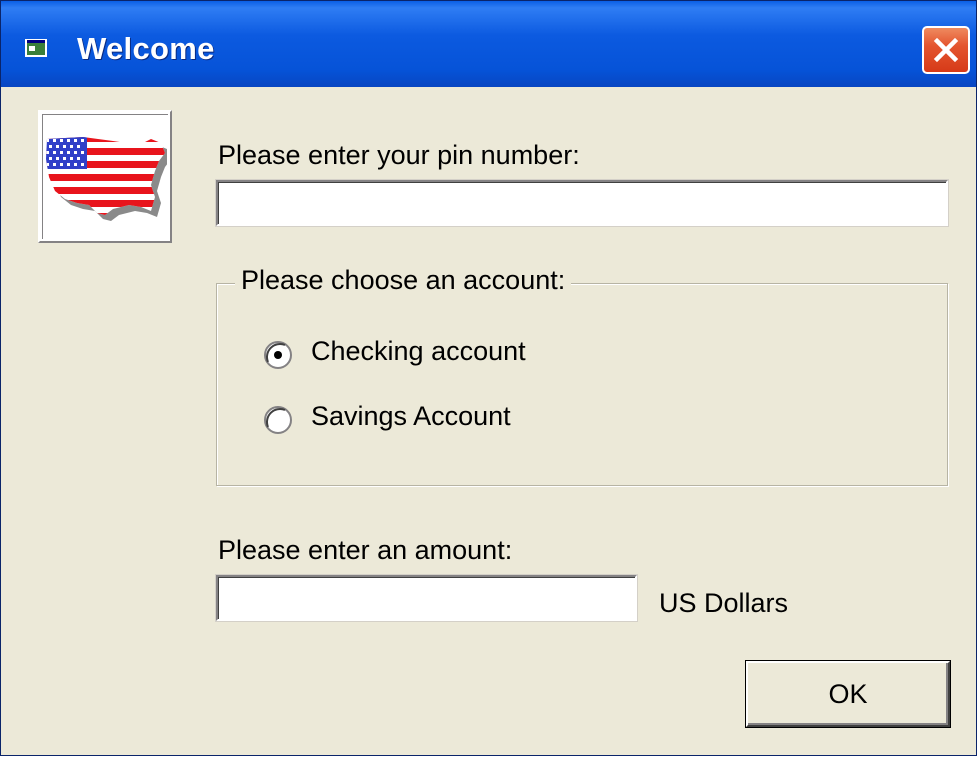 This screenshot has width=979, height=758. What do you see at coordinates (108, 179) in the screenshot?
I see `us-flag-map-icon` at bounding box center [108, 179].